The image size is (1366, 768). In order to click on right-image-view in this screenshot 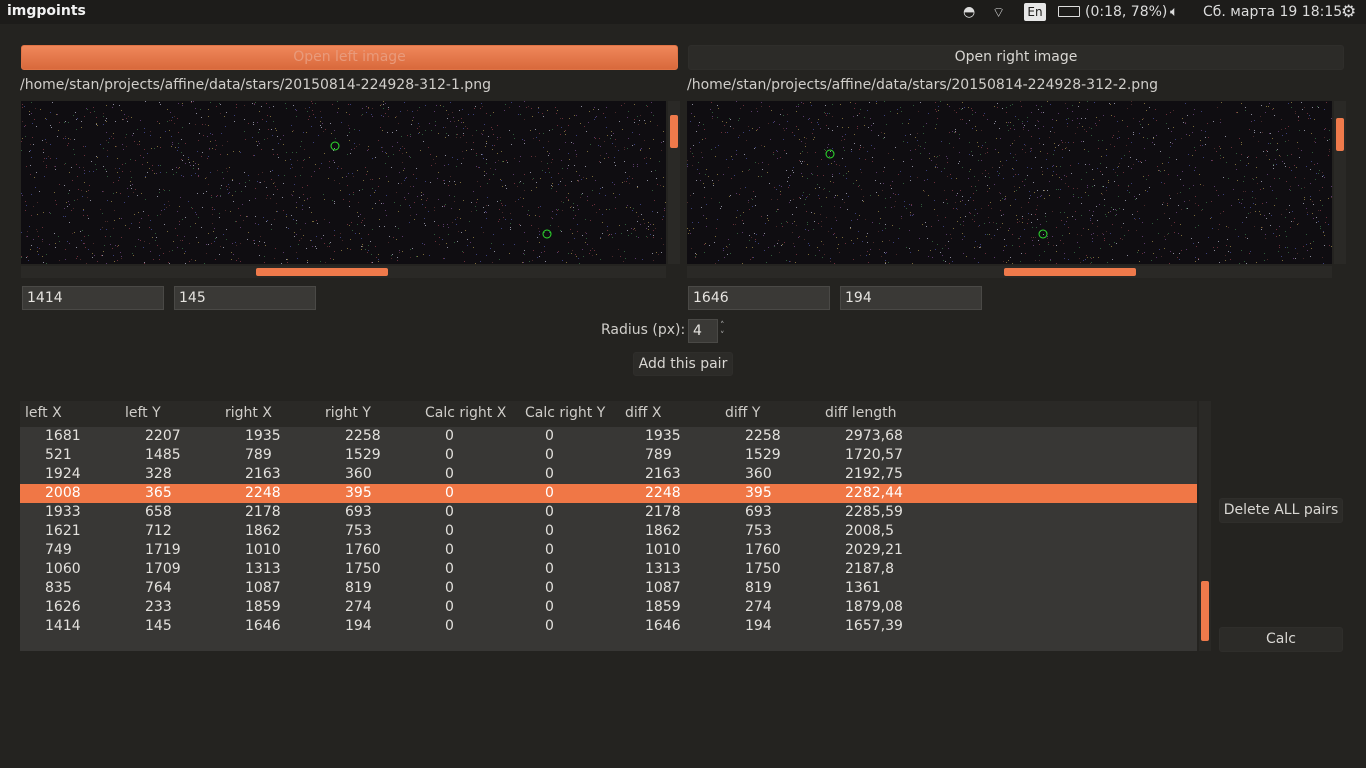, I will do `click(1009, 182)`.